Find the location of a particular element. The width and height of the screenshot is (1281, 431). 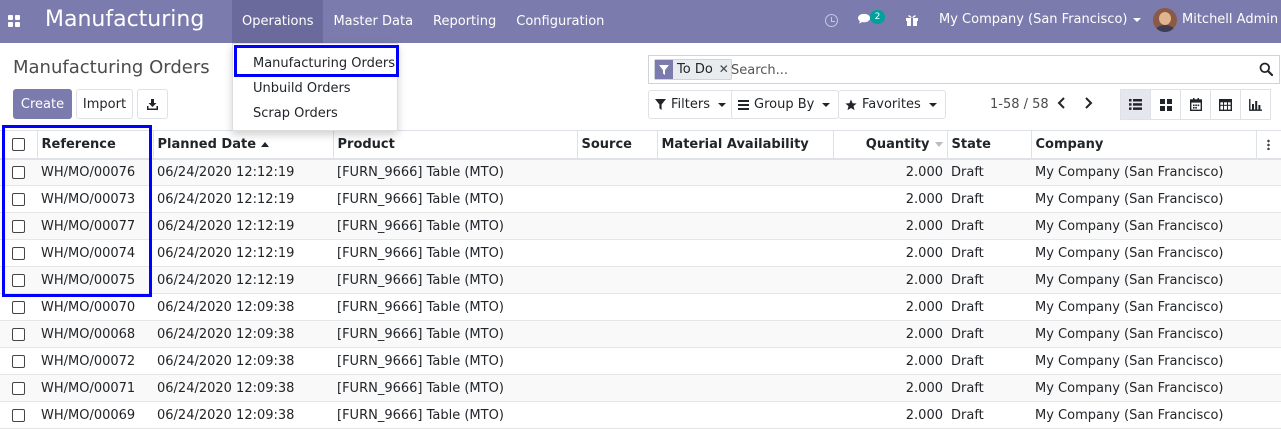

calendar-view-icon is located at coordinates (1195, 104).